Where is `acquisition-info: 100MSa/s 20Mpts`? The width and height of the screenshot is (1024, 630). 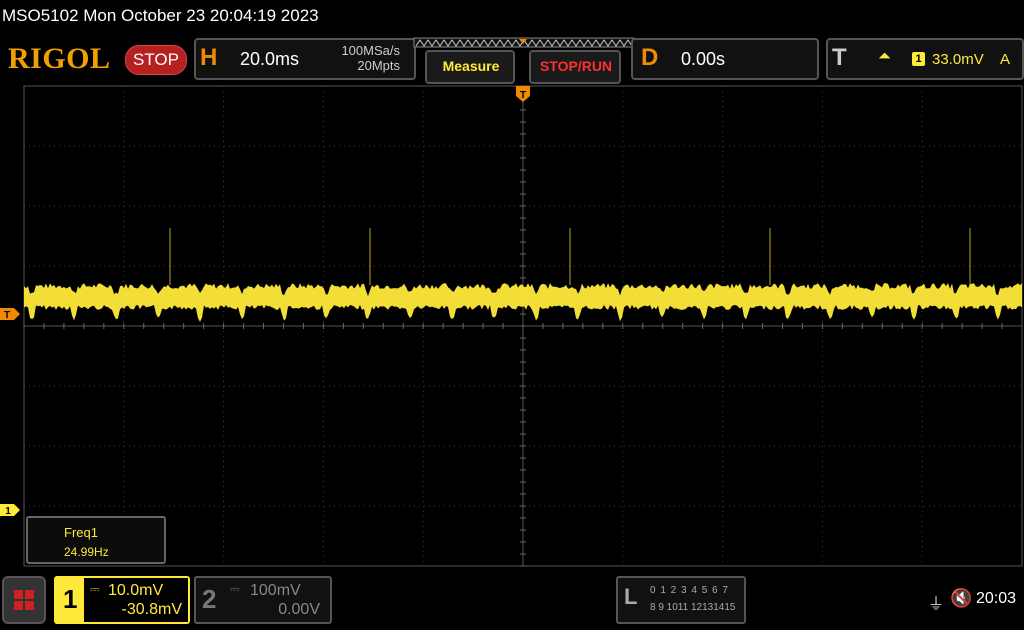 acquisition-info: 100MSa/s 20Mpts is located at coordinates (355, 58).